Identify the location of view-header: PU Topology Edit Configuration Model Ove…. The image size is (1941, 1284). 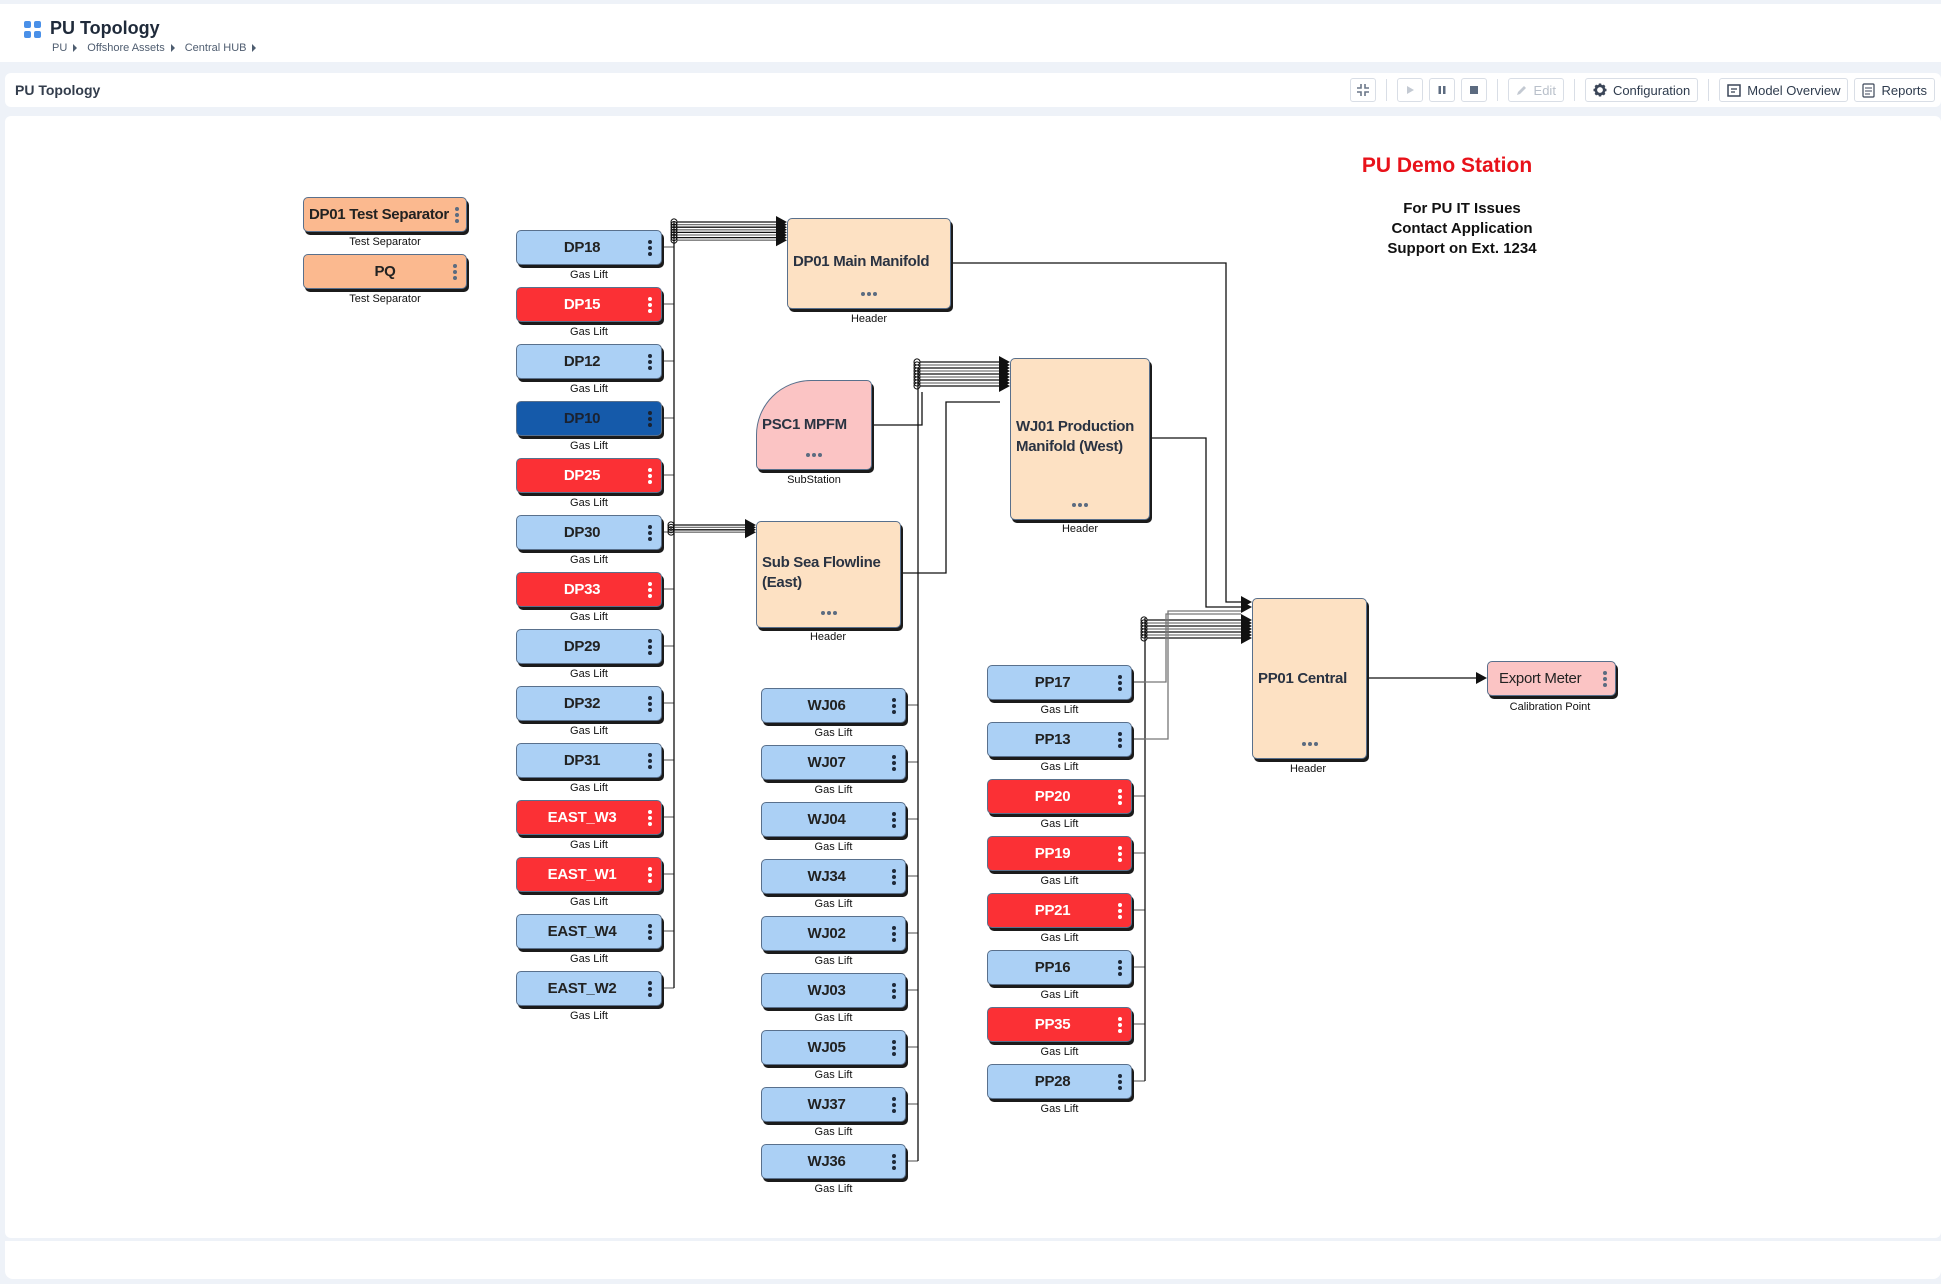
(973, 90).